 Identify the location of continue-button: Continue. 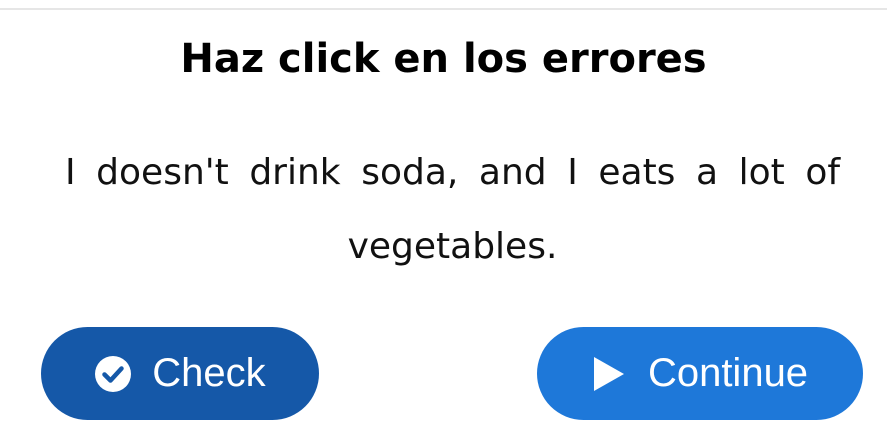
(700, 373).